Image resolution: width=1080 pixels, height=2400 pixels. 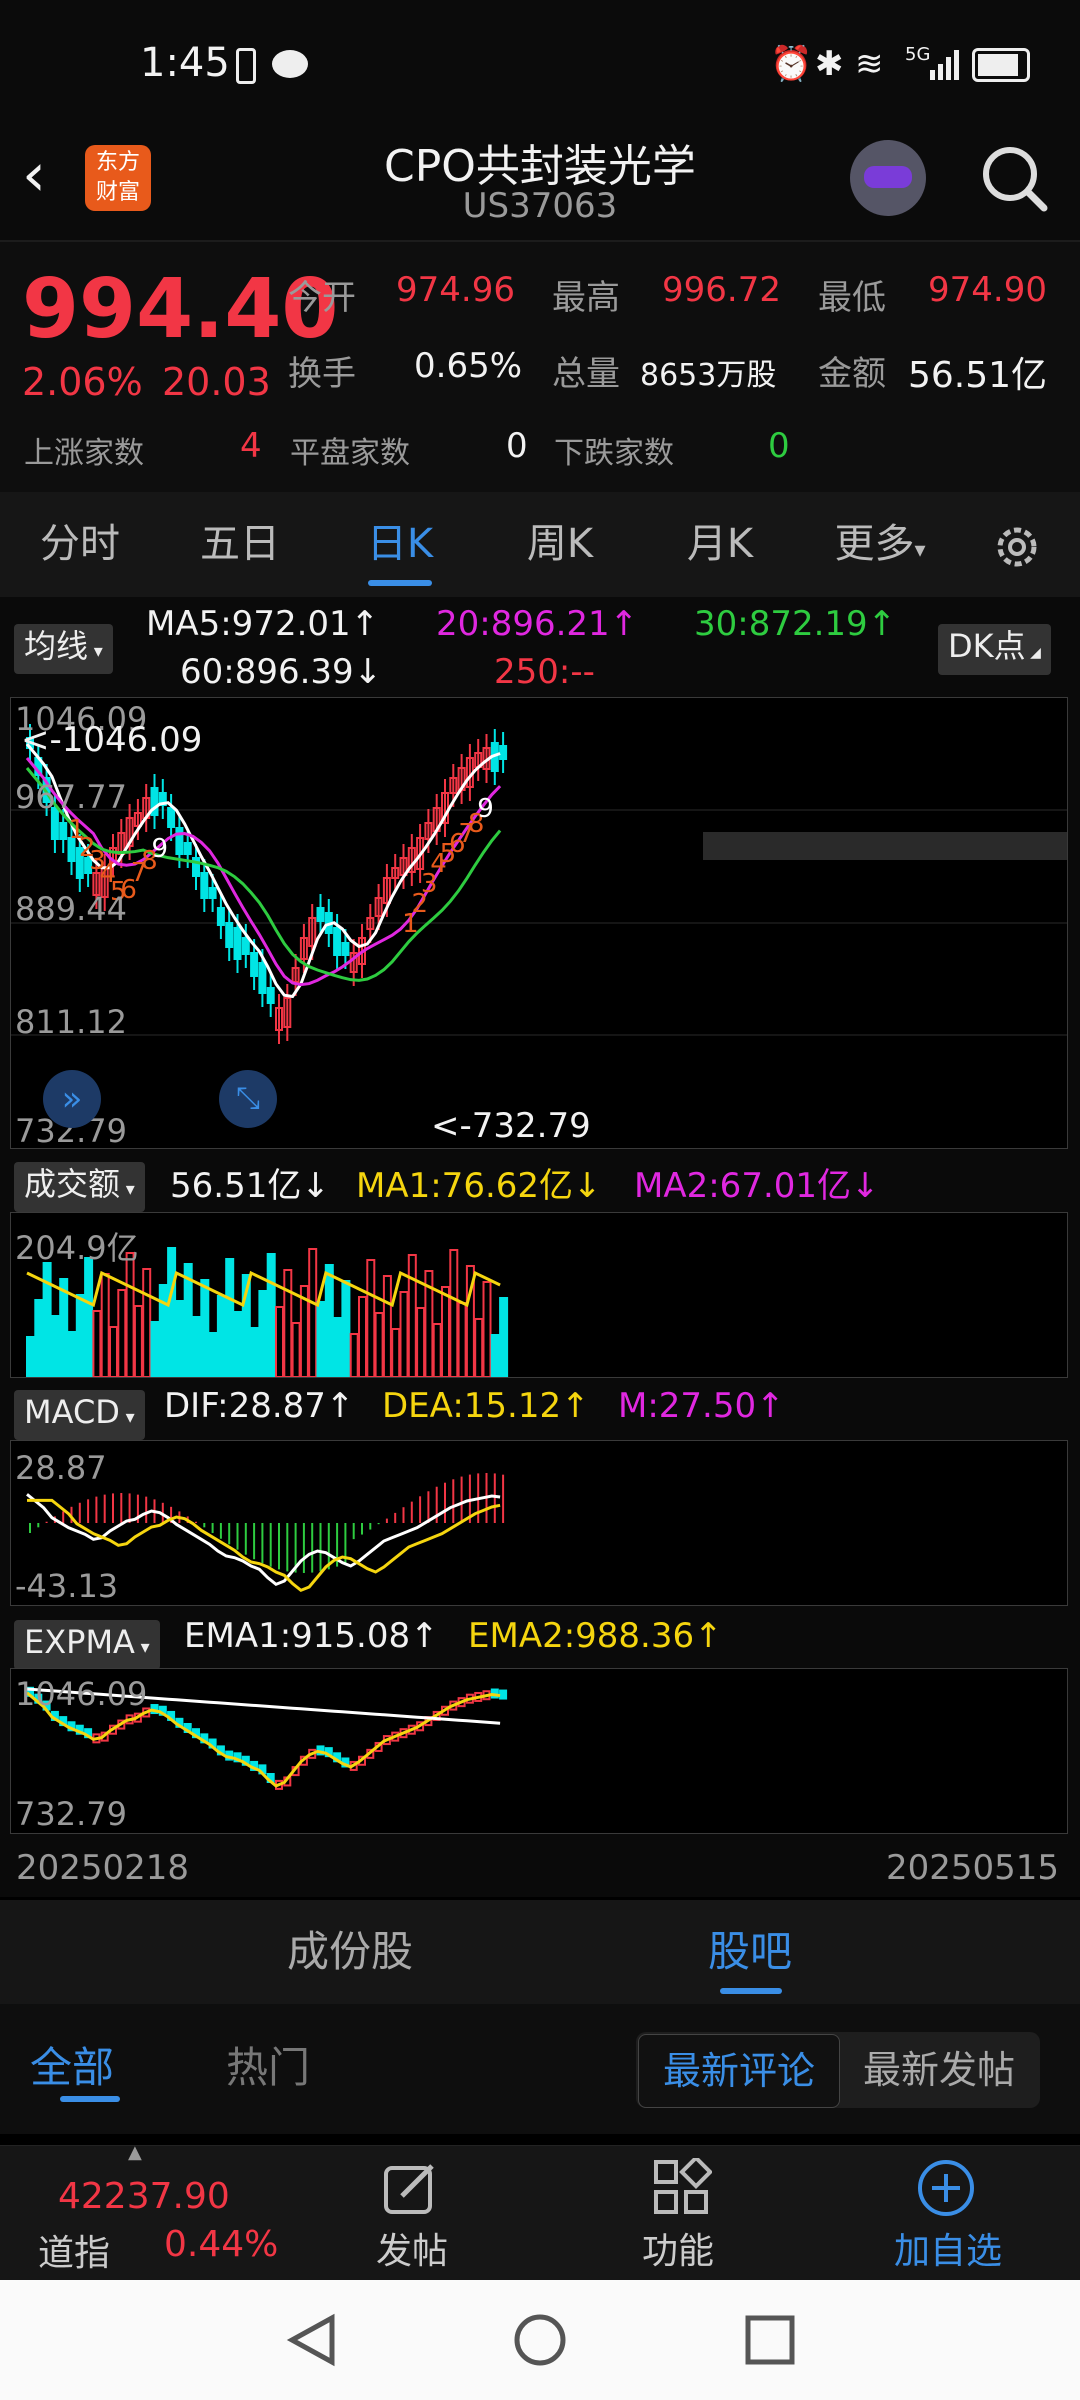 I want to click on add-watchlist-button: 加自选, so click(x=950, y=2213).